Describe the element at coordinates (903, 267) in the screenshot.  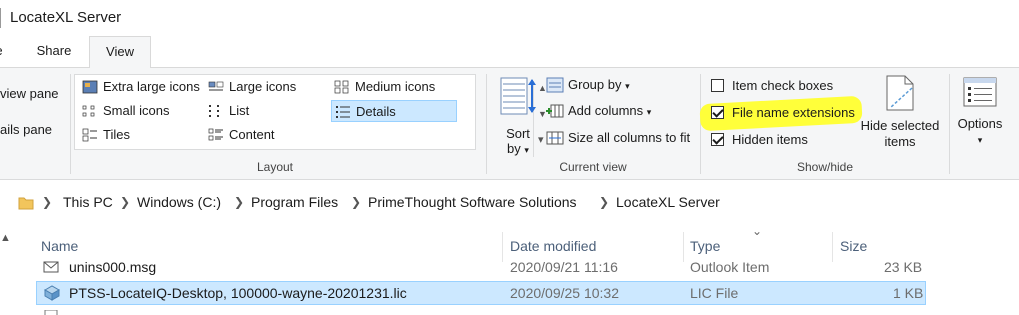
I see `file-size: 23 KB` at that location.